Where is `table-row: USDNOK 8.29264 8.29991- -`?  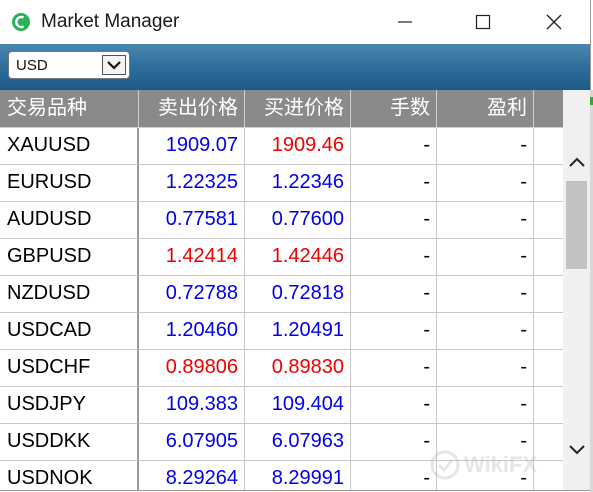 table-row: USDNOK 8.29264 8.29991- - is located at coordinates (281, 475).